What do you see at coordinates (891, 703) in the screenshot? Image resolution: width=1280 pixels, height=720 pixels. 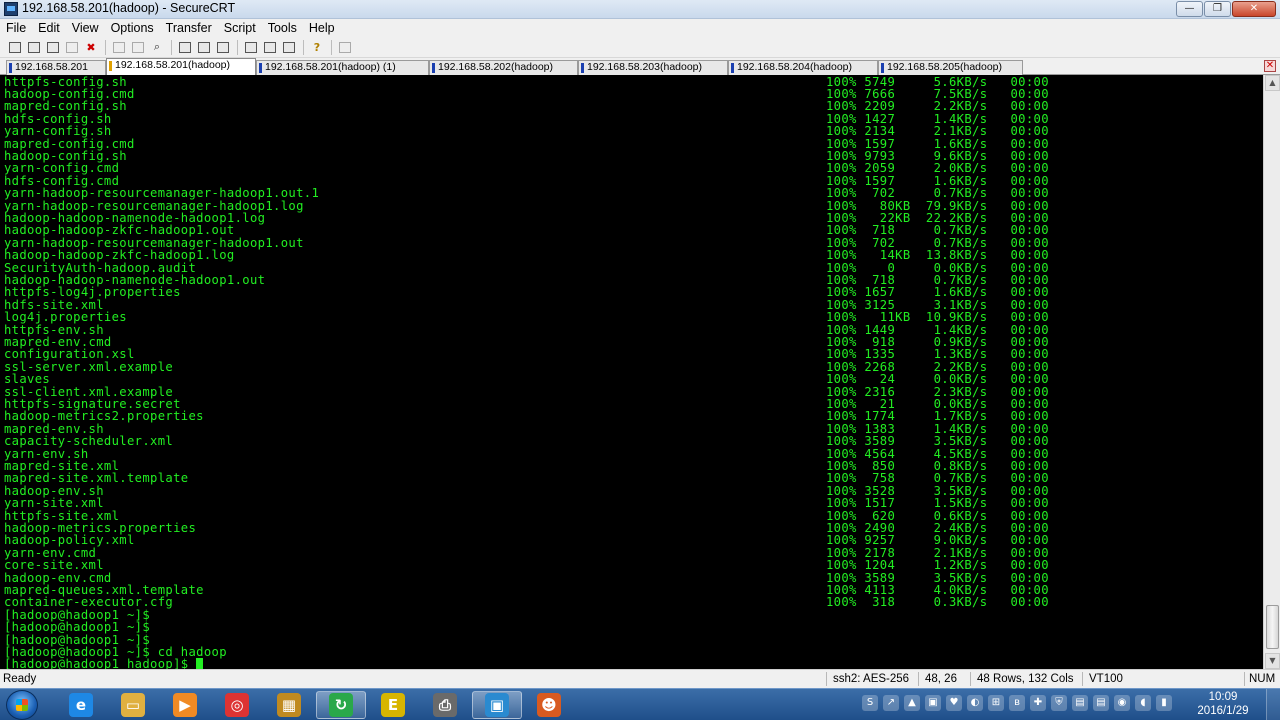 I see `tray-icon: ↗` at bounding box center [891, 703].